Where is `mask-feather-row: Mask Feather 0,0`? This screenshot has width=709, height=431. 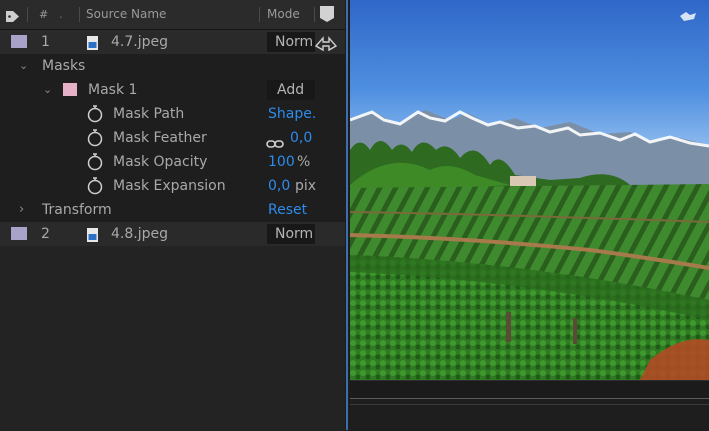
mask-feather-row: Mask Feather 0,0 is located at coordinates (172, 138).